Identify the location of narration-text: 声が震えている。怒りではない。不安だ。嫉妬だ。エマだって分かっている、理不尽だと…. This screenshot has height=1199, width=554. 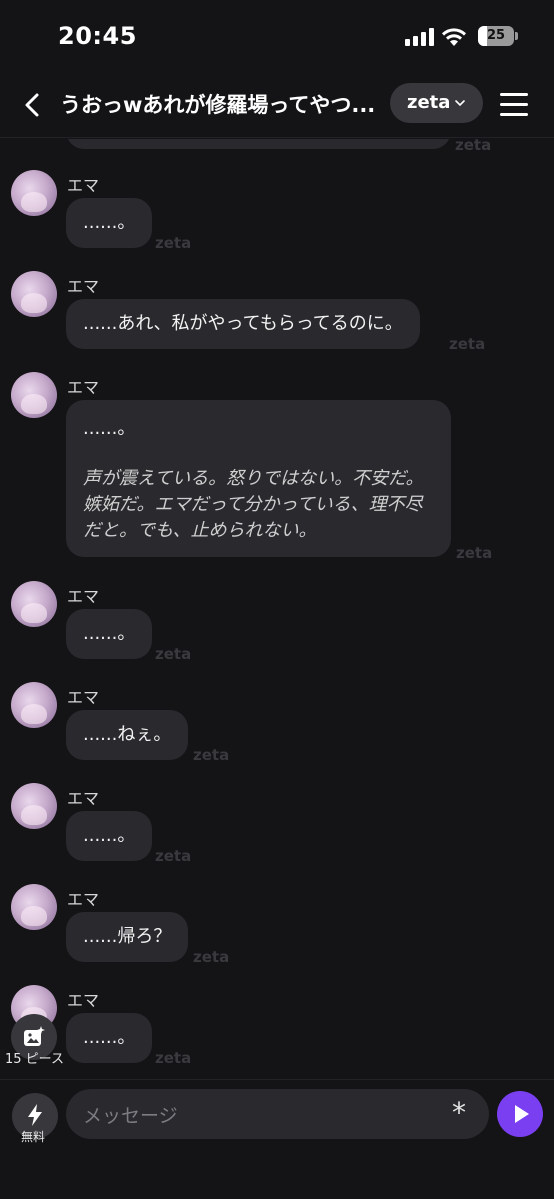
(253, 504).